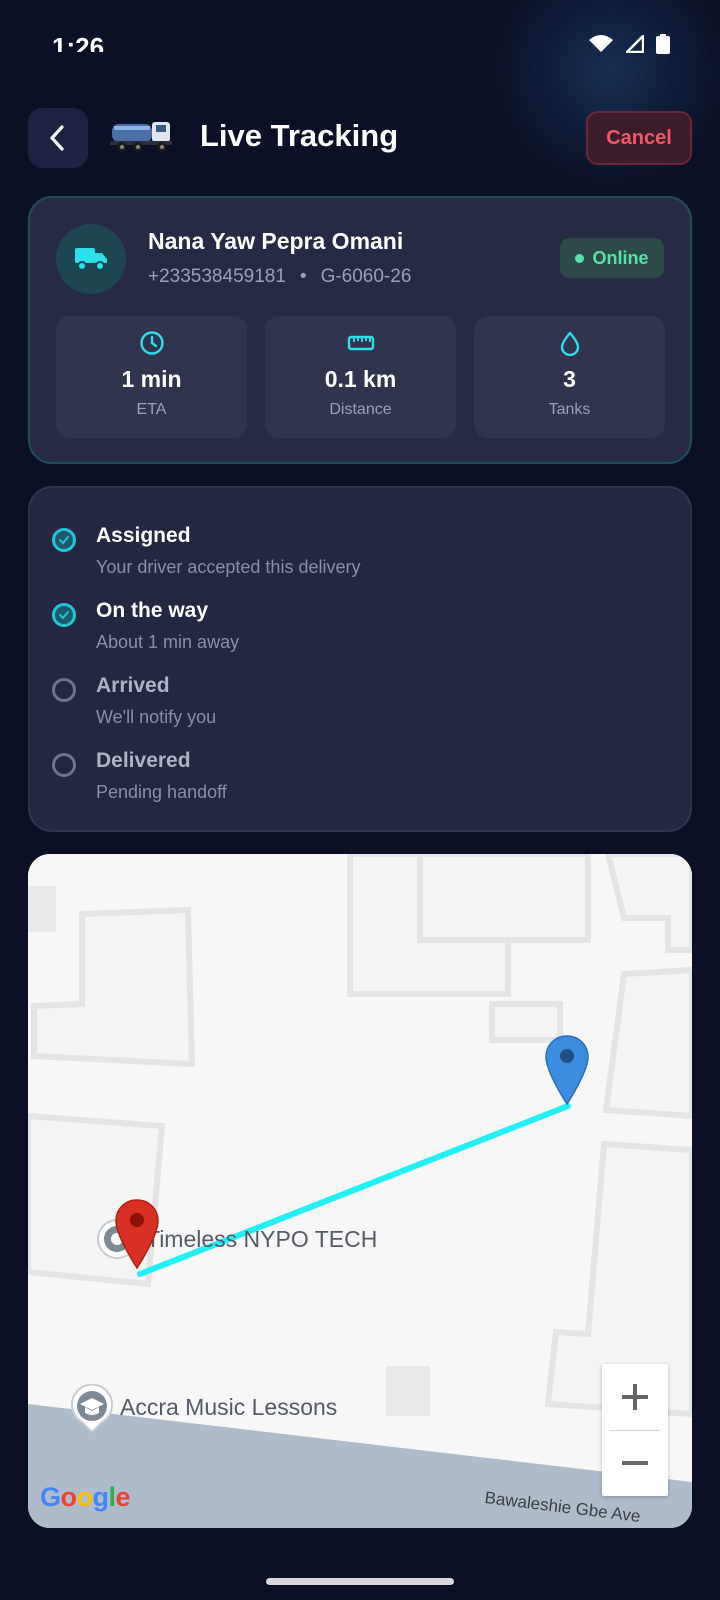 This screenshot has width=720, height=1600. What do you see at coordinates (580, 258) in the screenshot?
I see `online-dot` at bounding box center [580, 258].